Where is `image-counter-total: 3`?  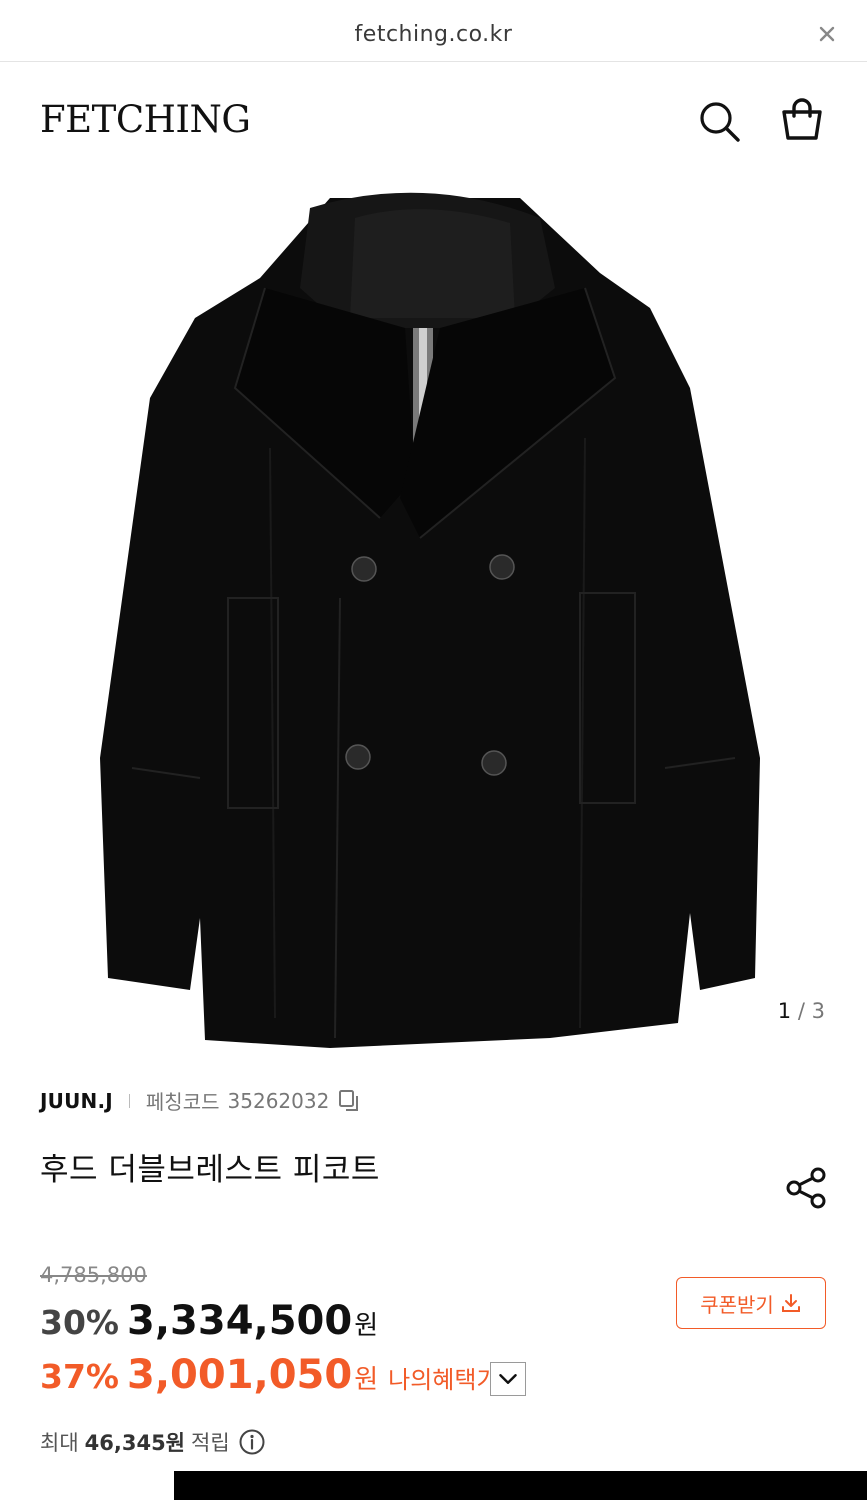 image-counter-total: 3 is located at coordinates (818, 1011).